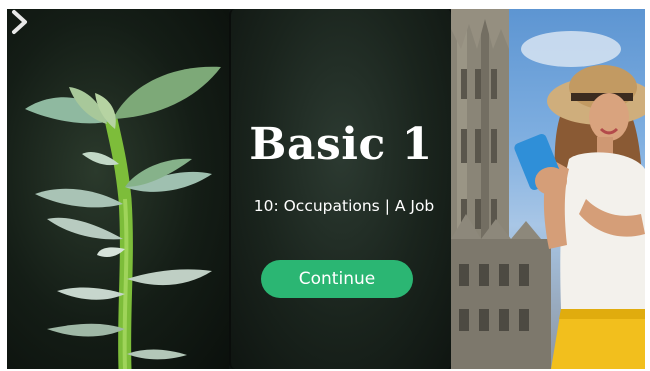 The image size is (650, 371). I want to click on lesson-subtitle: 10: Occupations | A Job, so click(344, 206).